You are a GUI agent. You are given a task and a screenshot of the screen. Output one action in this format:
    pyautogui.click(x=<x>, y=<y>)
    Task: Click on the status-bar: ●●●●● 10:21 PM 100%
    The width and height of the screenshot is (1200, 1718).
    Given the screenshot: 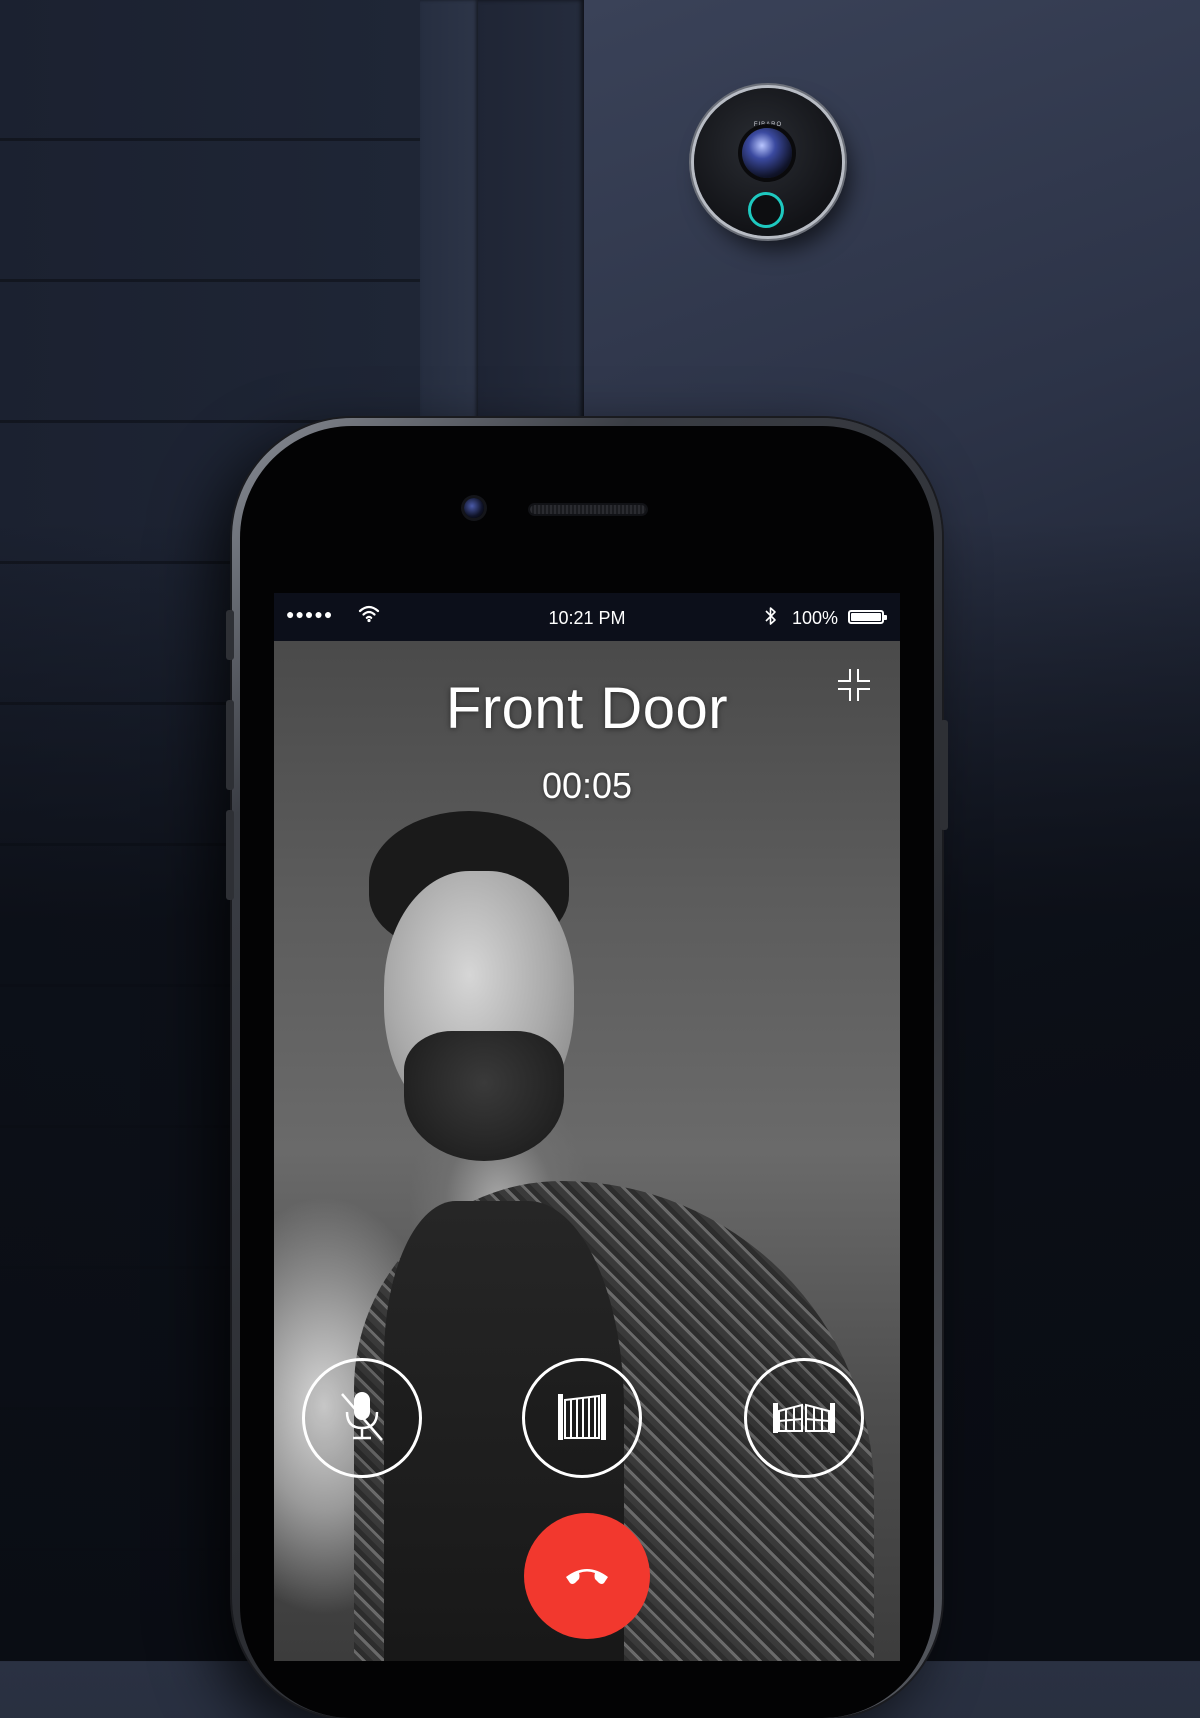 What is the action you would take?
    pyautogui.click(x=587, y=617)
    